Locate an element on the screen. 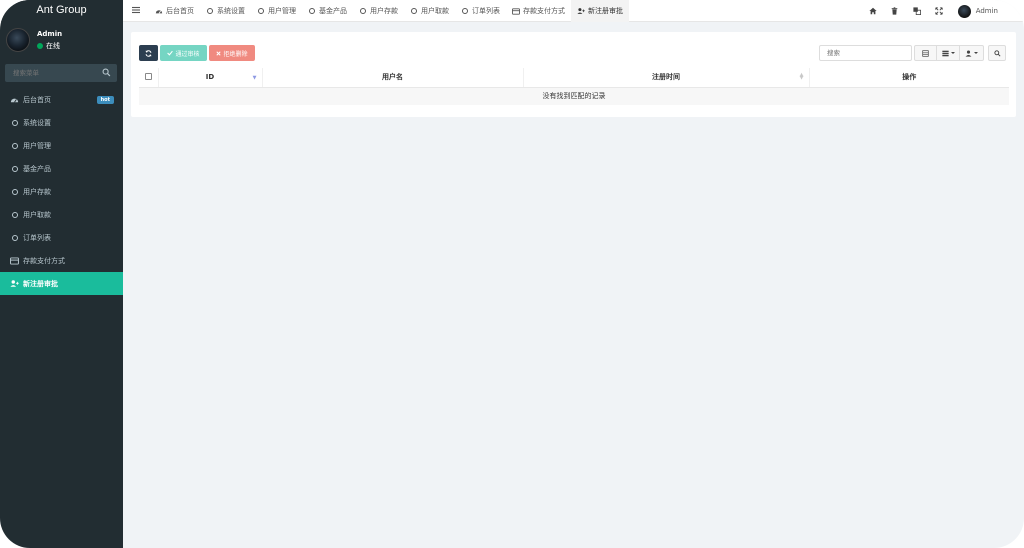 This screenshot has width=1024, height=548. tab-user-management: 用户管理 is located at coordinates (276, 11).